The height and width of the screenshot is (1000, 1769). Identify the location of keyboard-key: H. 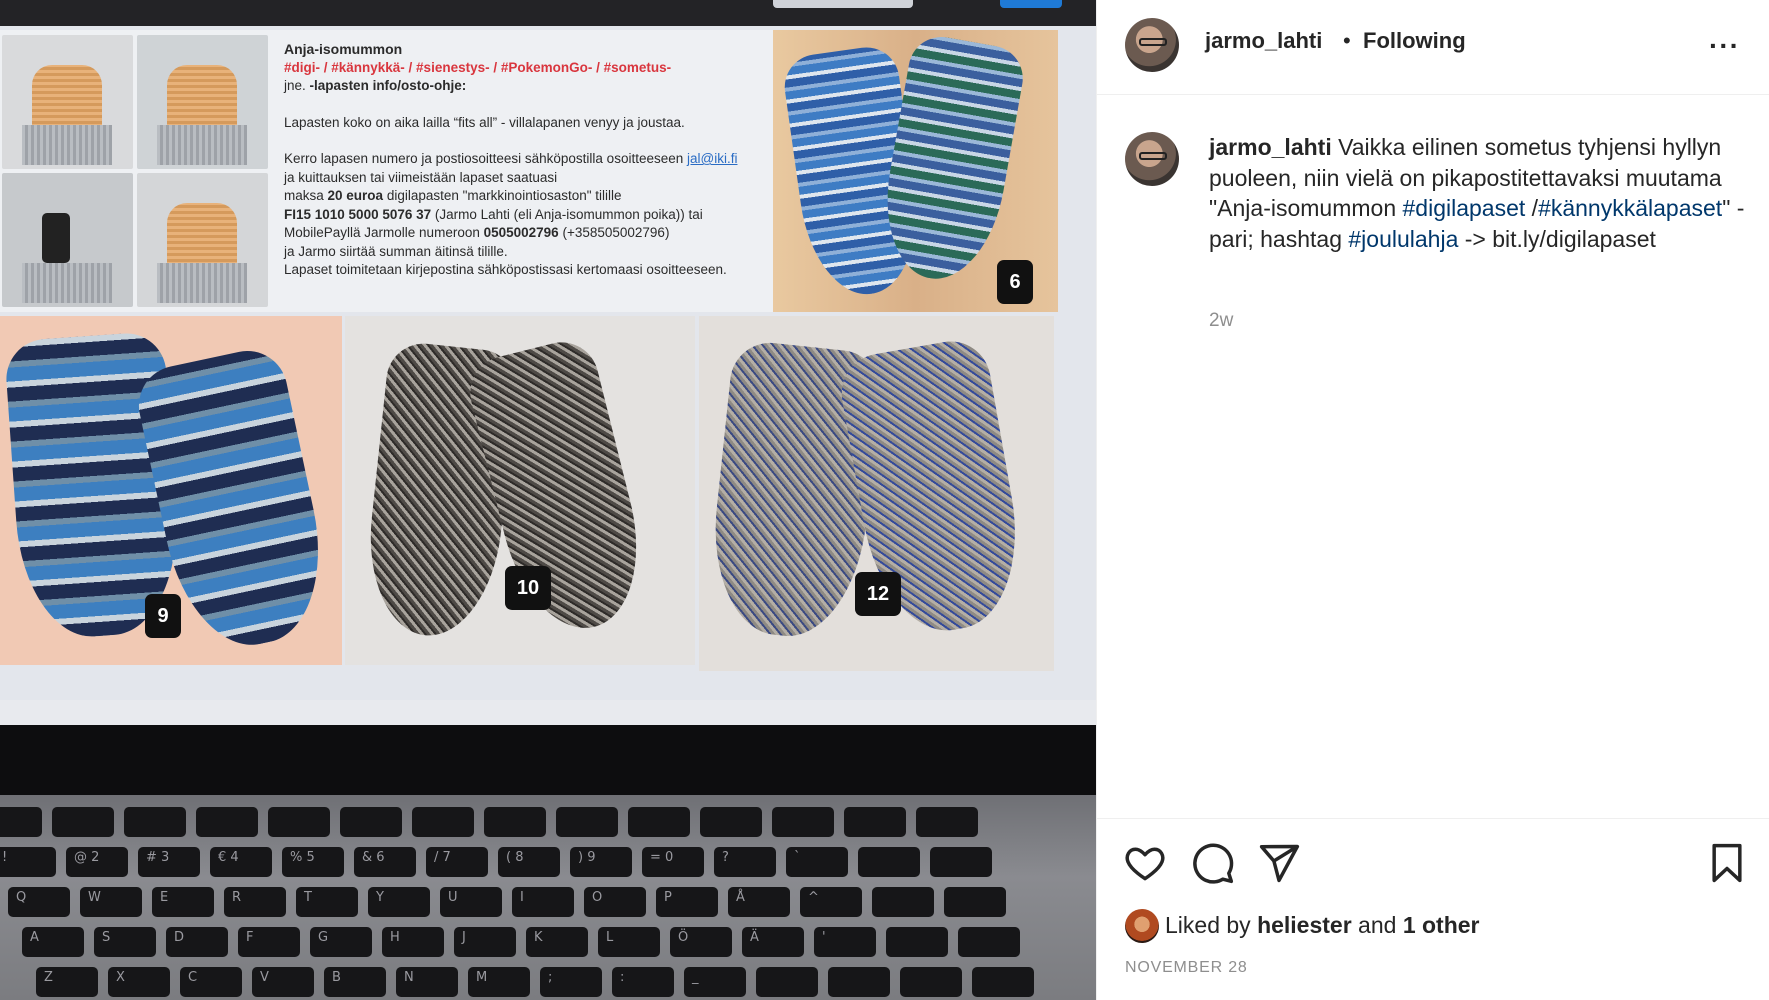
(413, 942).